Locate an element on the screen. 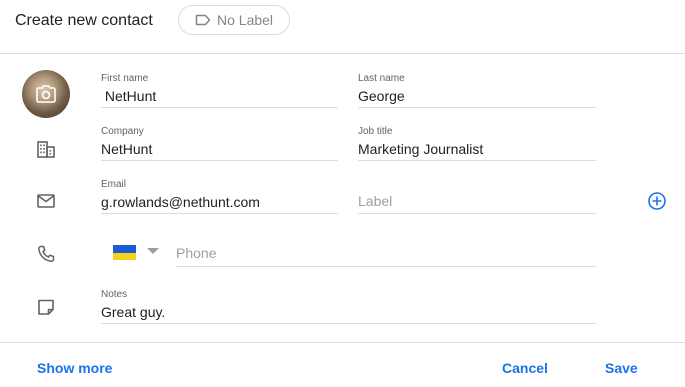 Image resolution: width=685 pixels, height=387 pixels. chevron-down-icon is located at coordinates (153, 251).